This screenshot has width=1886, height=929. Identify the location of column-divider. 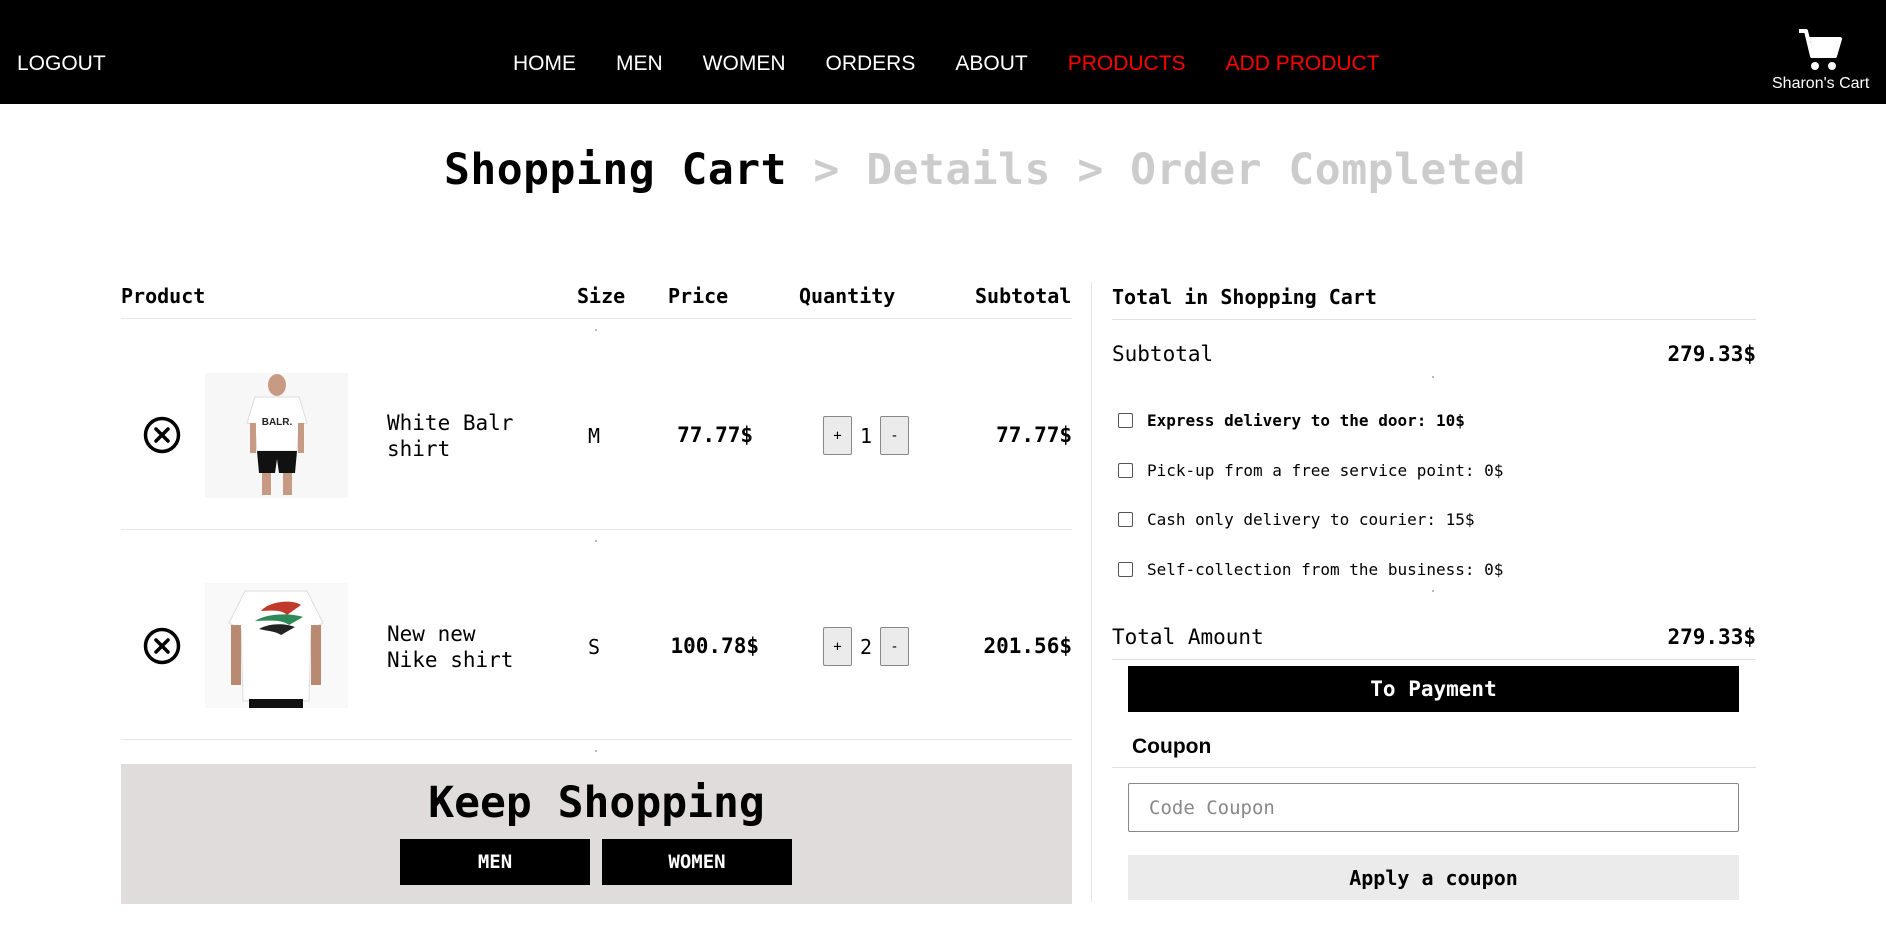
(1091, 592).